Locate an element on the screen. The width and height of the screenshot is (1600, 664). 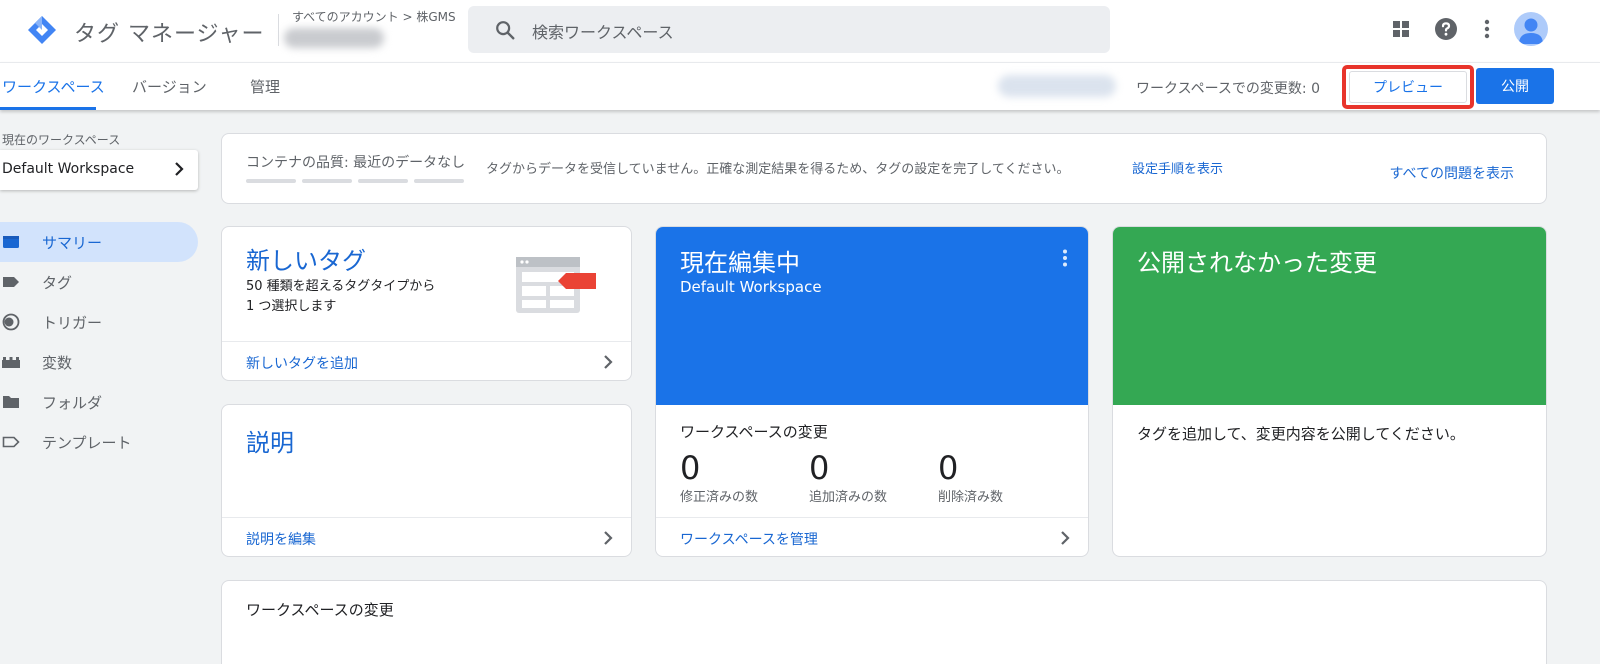
sidebar-item-templates: テンプレート is located at coordinates (99, 442).